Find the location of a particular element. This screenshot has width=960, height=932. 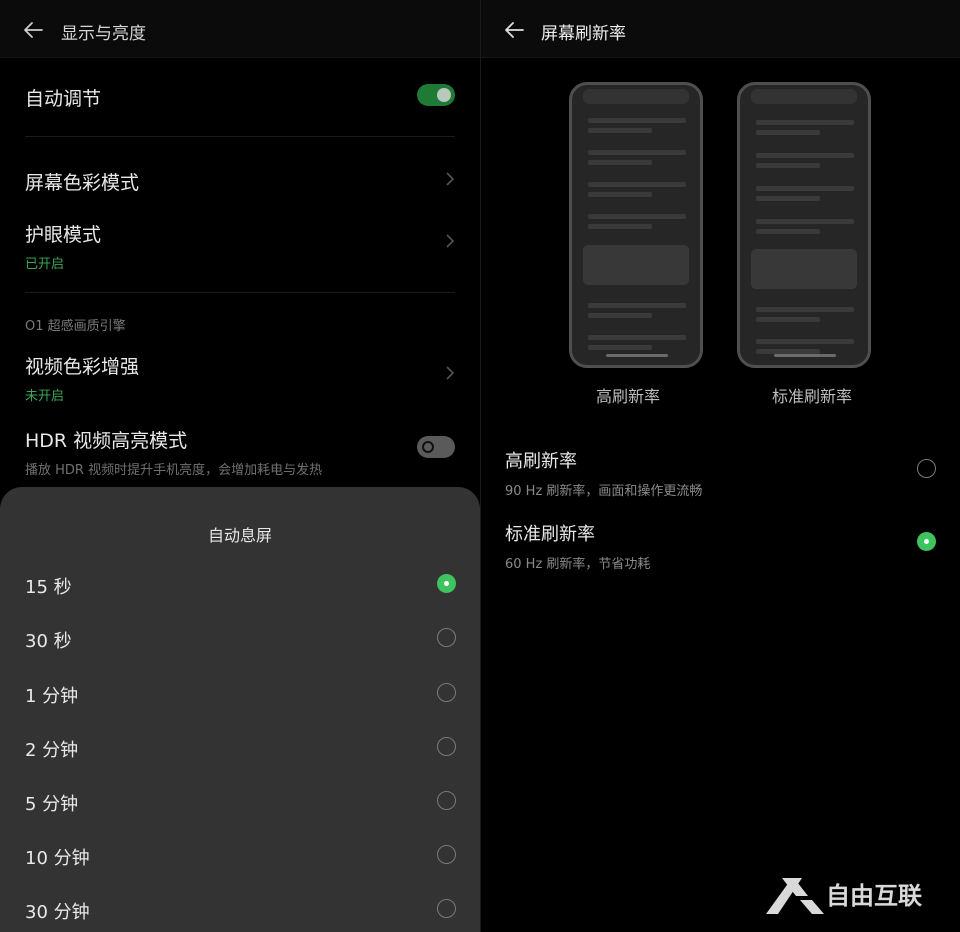

auto-adjust-row: 自动调节 is located at coordinates (240, 97).